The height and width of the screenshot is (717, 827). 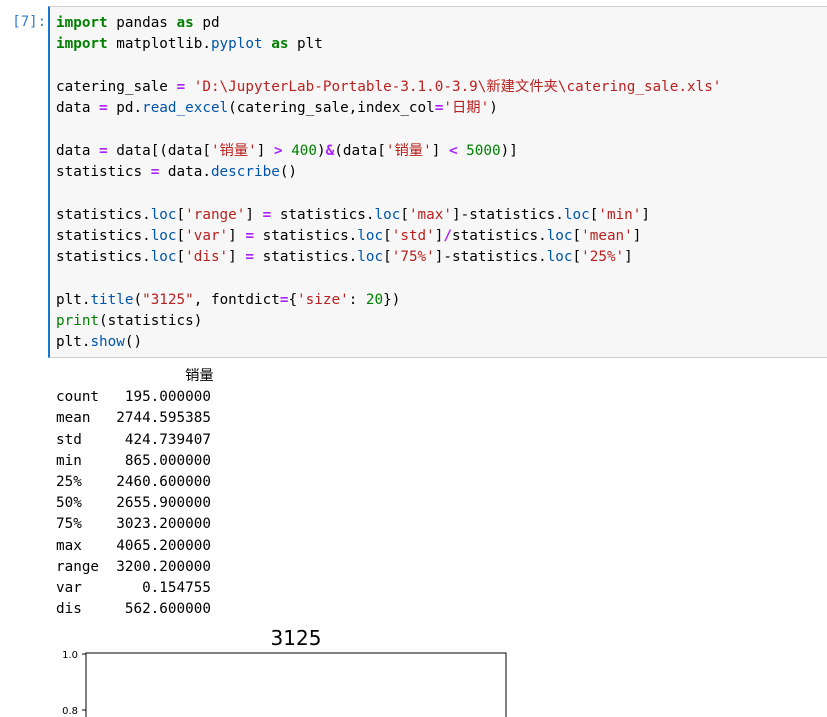 What do you see at coordinates (453, 150) in the screenshot?
I see `operator: <` at bounding box center [453, 150].